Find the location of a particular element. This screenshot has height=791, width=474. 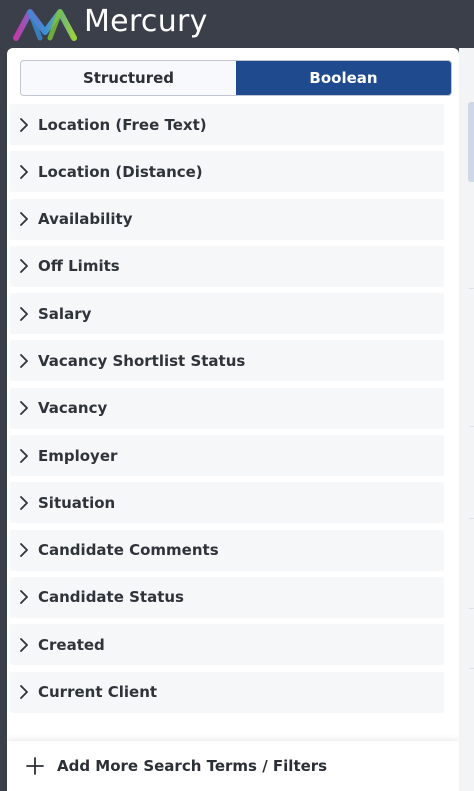

filter-item-label: Vacancy Shortlist Status is located at coordinates (142, 360).